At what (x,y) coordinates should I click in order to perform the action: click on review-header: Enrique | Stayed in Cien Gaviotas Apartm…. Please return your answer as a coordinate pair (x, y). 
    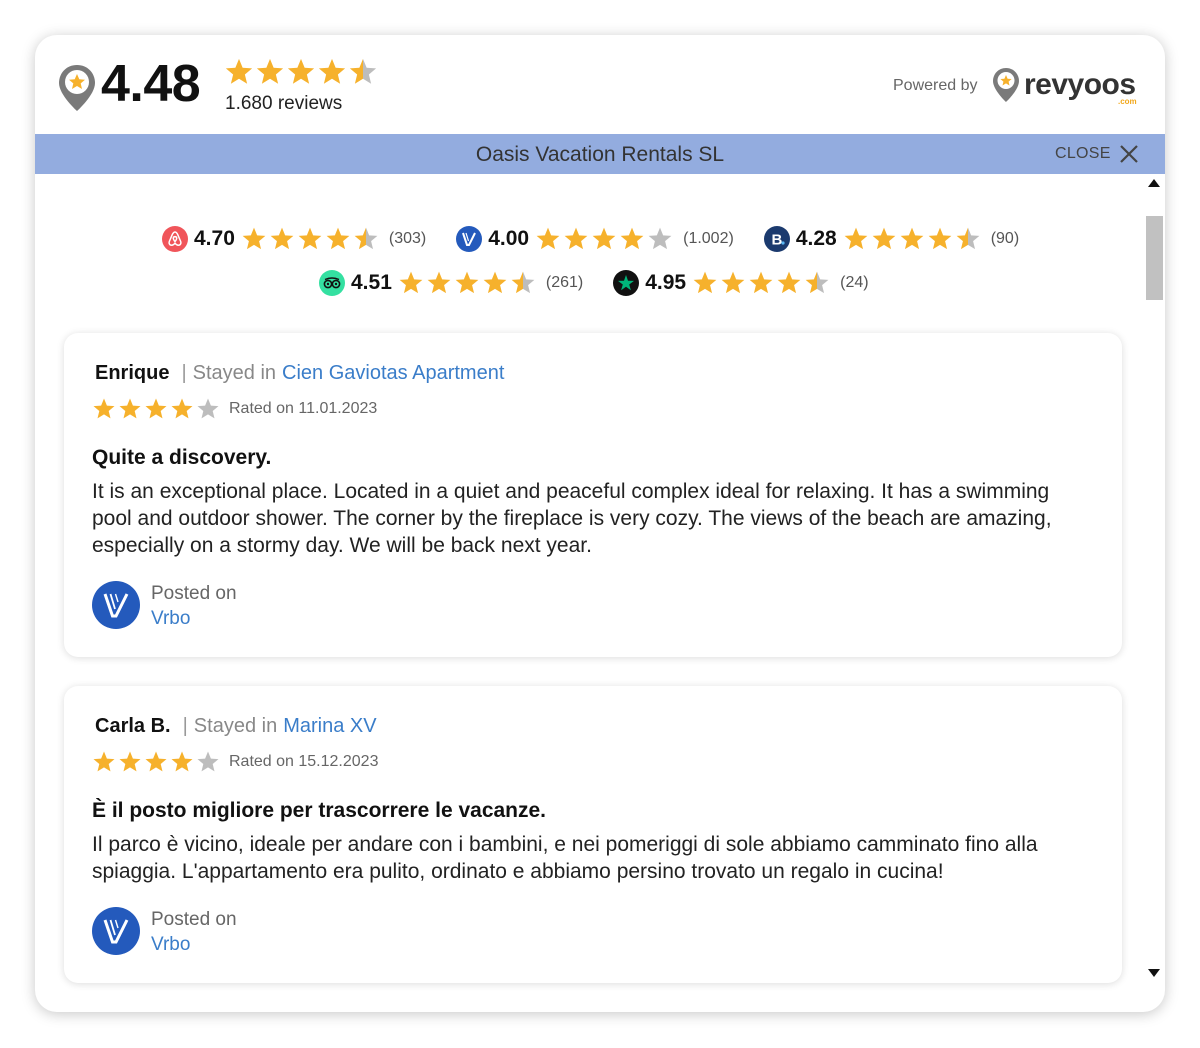
    Looking at the image, I should click on (299, 373).